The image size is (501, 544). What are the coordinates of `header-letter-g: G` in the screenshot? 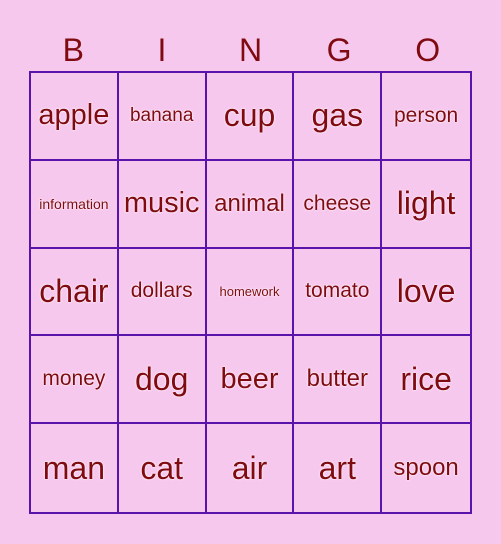 It's located at (339, 50).